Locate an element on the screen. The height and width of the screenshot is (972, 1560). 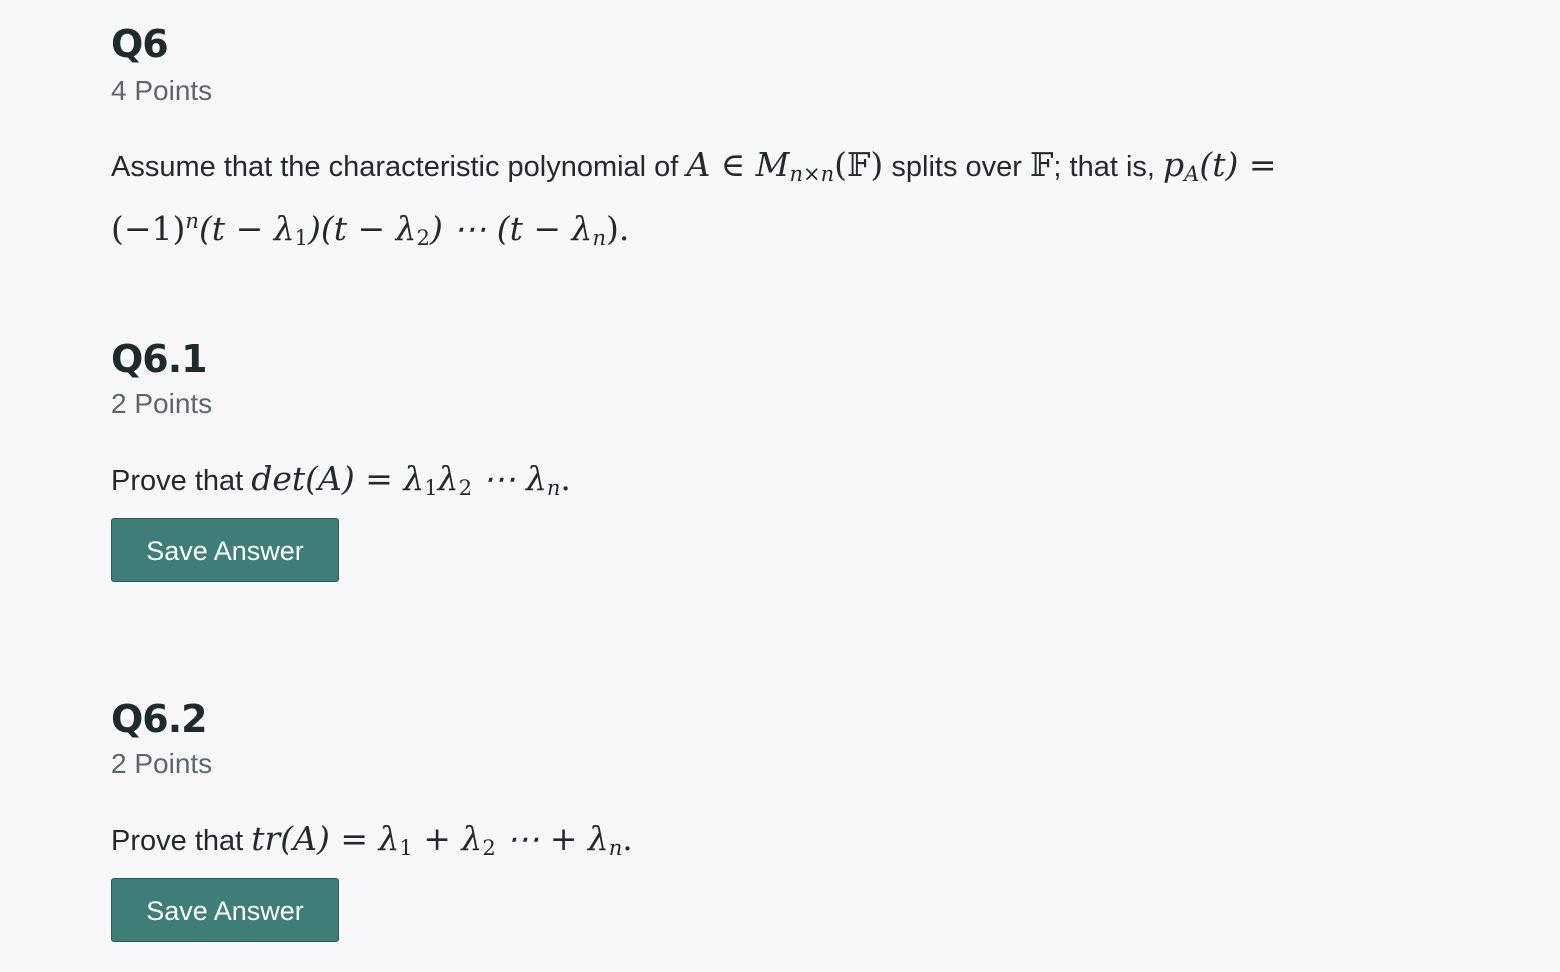
math-char-poly: pA(t) = is located at coordinates (1220, 165).